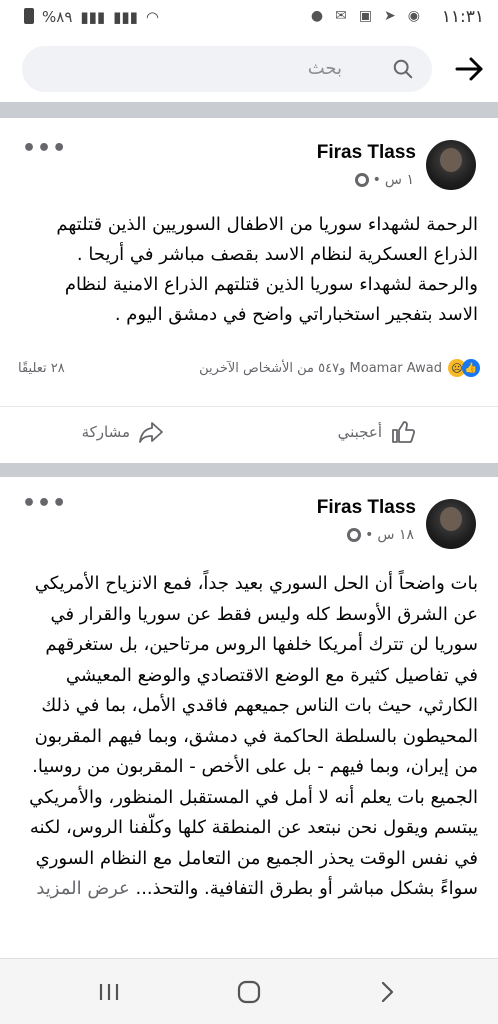 This screenshot has height=1024, width=498. I want to click on search-icon, so click(403, 69).